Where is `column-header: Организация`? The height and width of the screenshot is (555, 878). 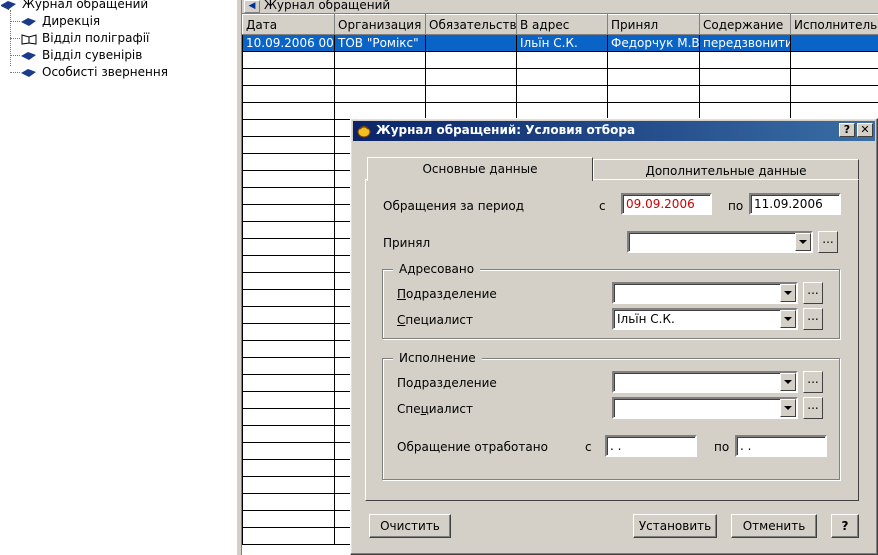
column-header: Организация is located at coordinates (380, 24).